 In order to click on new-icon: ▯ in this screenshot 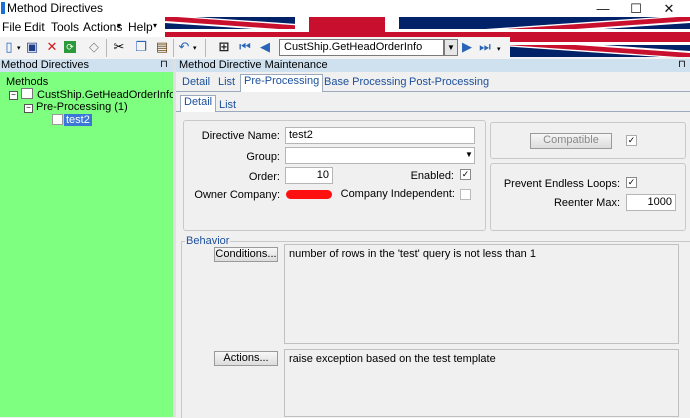, I will do `click(9, 47)`.